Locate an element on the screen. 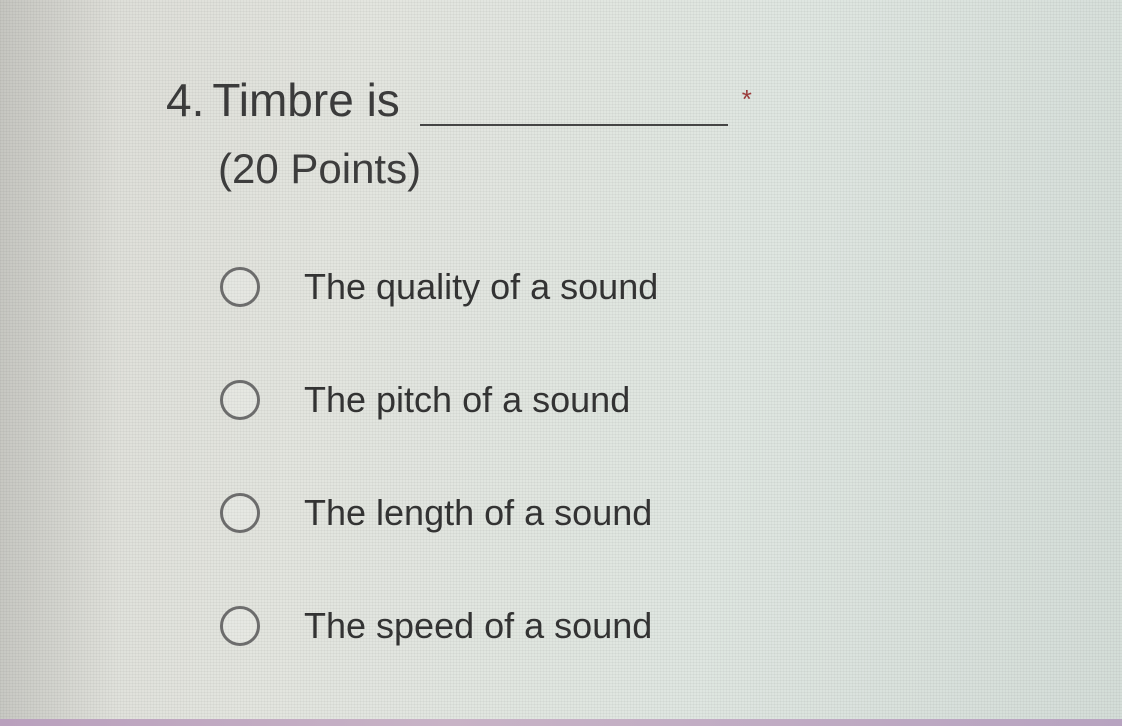 The image size is (1122, 726). question-block: 4. Timbre is * (20 Points) is located at coordinates (516, 133).